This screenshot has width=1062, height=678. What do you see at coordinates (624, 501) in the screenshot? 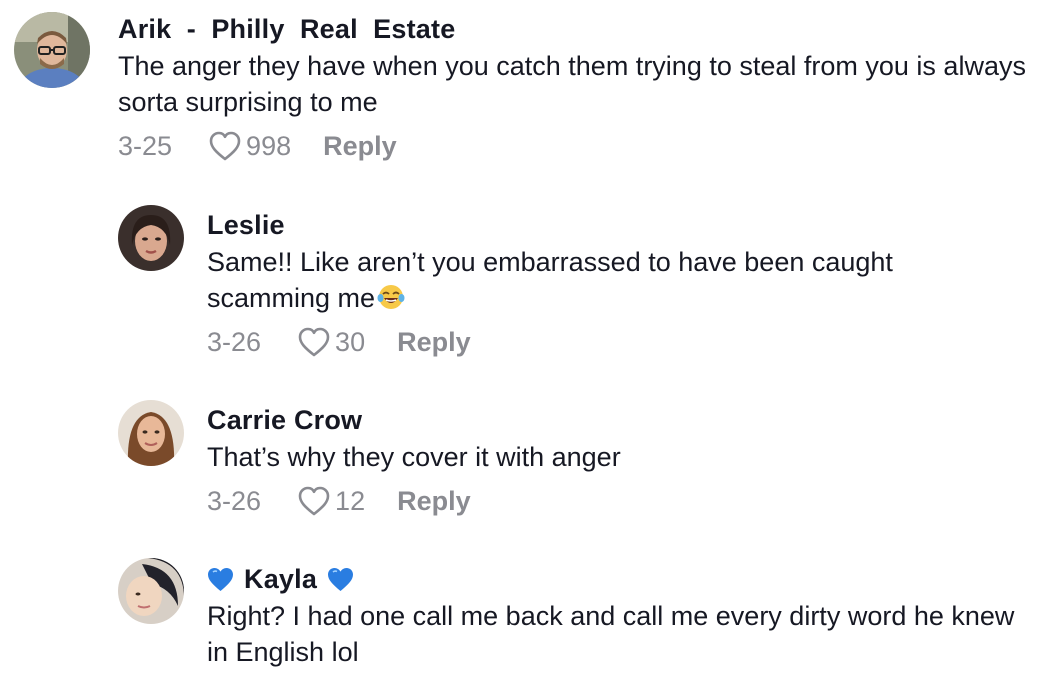
I see `comment-meta: 3-26 12 Reply` at bounding box center [624, 501].